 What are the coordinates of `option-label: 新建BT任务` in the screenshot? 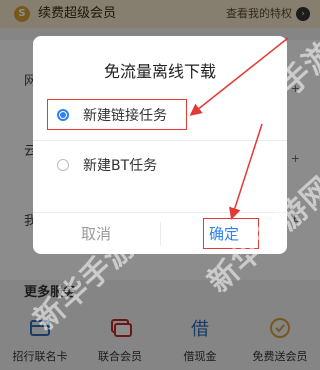 It's located at (120, 166).